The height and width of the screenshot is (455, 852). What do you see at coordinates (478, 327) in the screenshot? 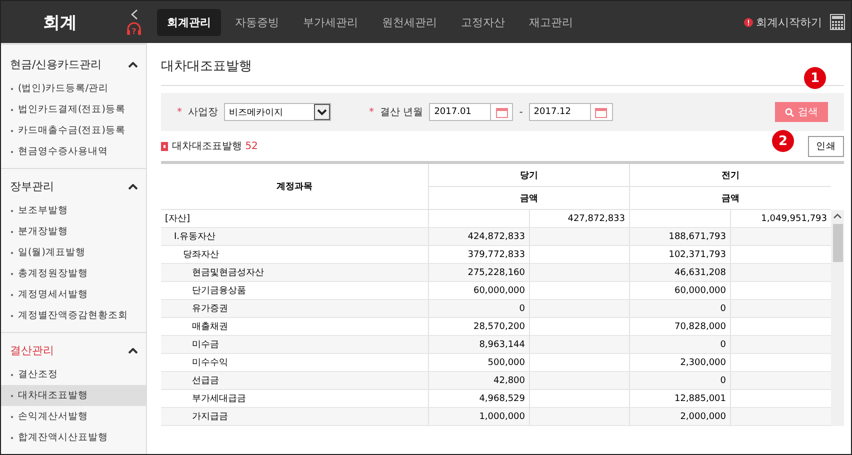
I see `table-cell: 28,570,200` at bounding box center [478, 327].